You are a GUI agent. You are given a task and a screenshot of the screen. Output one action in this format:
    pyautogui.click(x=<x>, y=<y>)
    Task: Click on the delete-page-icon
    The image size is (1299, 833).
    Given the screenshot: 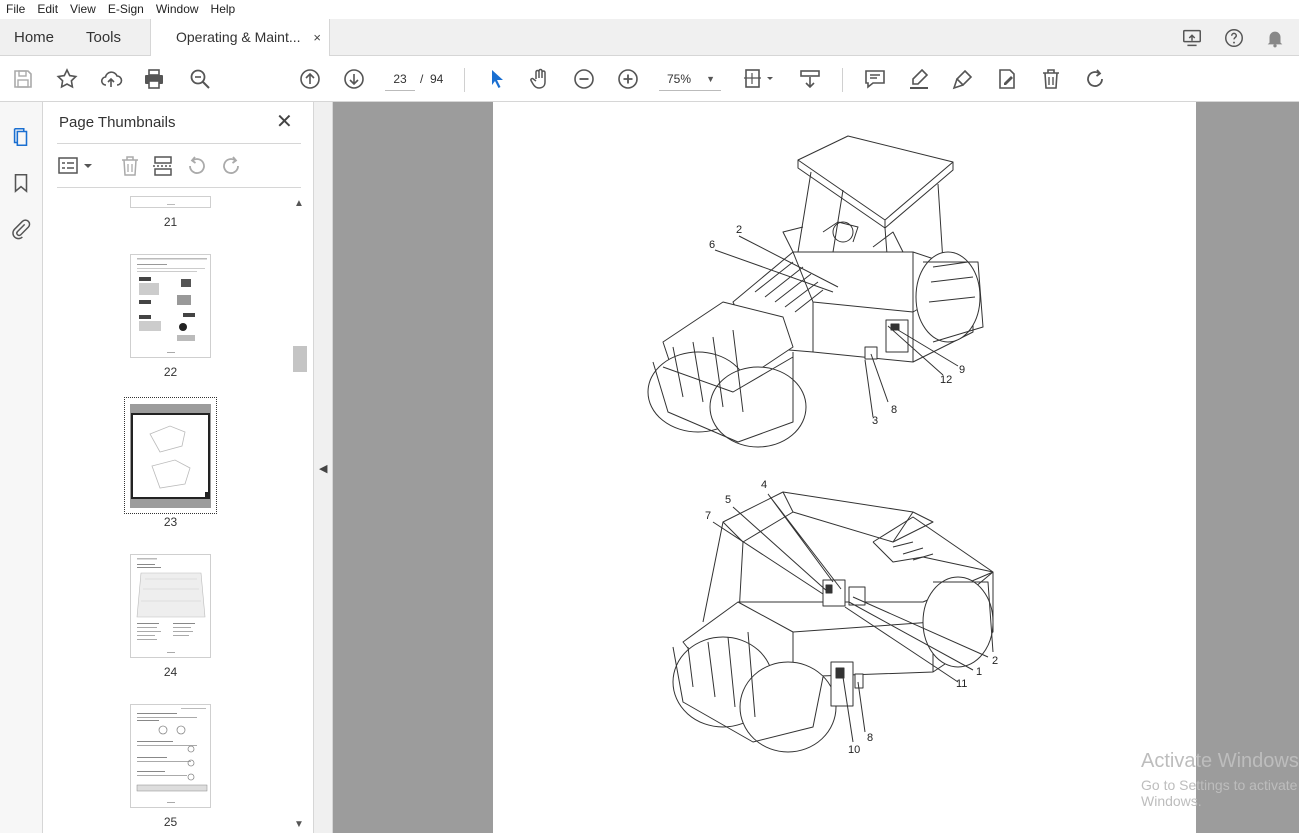 What is the action you would take?
    pyautogui.click(x=130, y=166)
    